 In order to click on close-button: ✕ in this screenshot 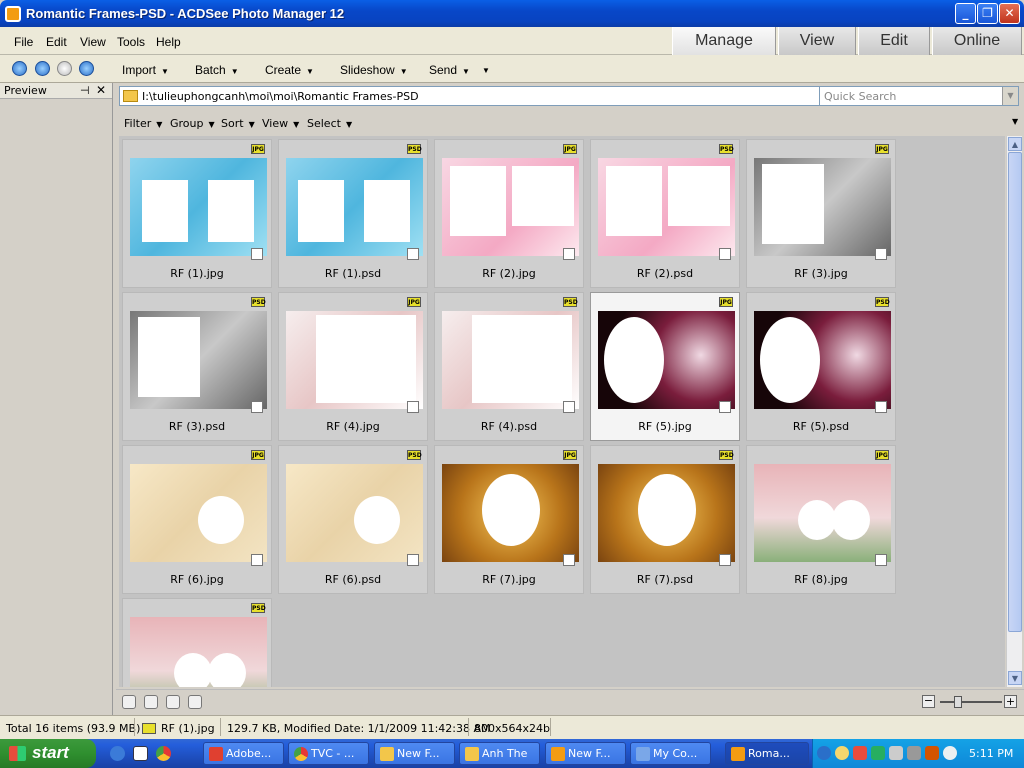, I will do `click(1009, 13)`.